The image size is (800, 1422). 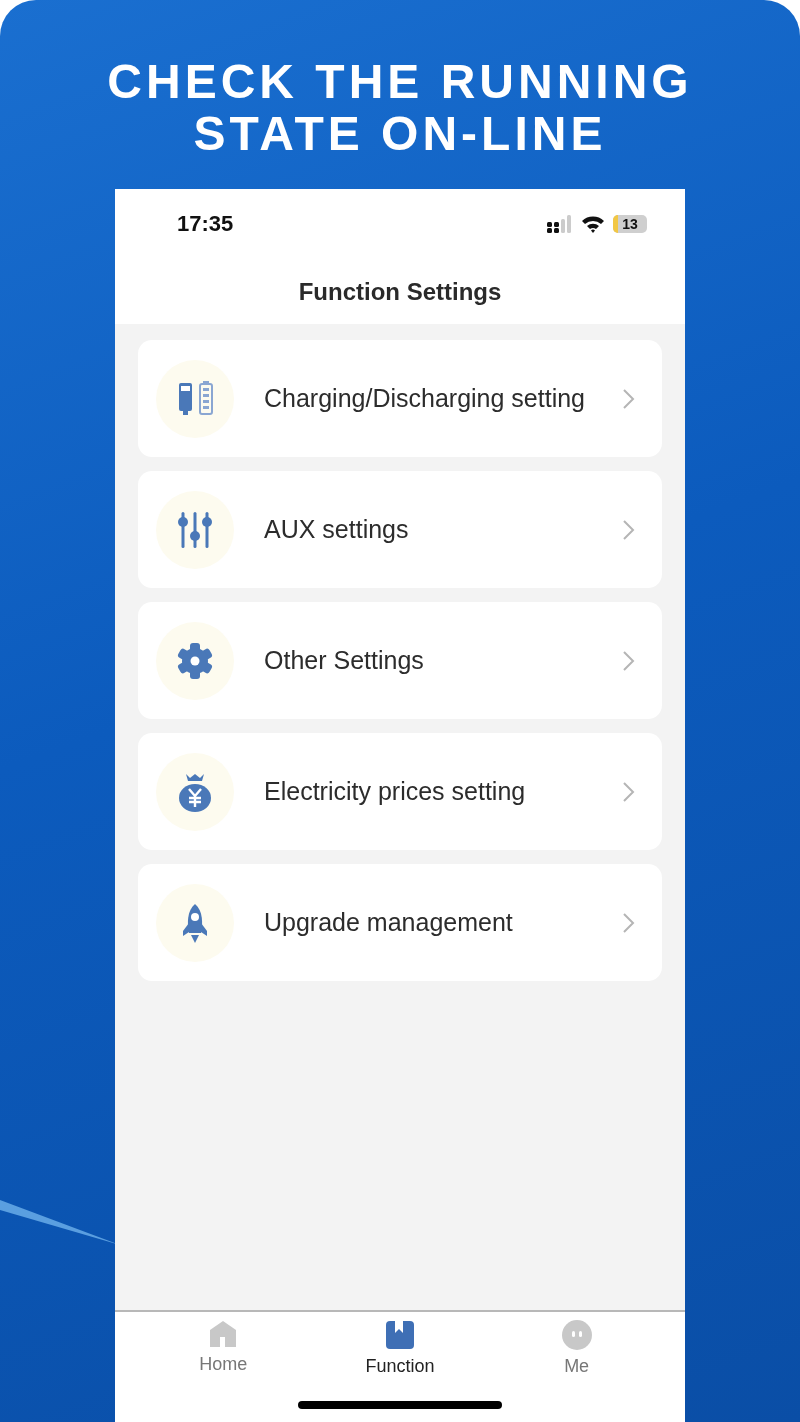 I want to click on settings-item: Upgrade management, so click(x=400, y=922).